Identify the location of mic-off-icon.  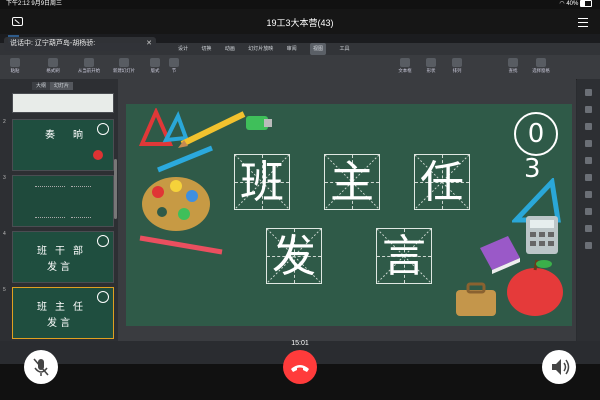
(41, 367).